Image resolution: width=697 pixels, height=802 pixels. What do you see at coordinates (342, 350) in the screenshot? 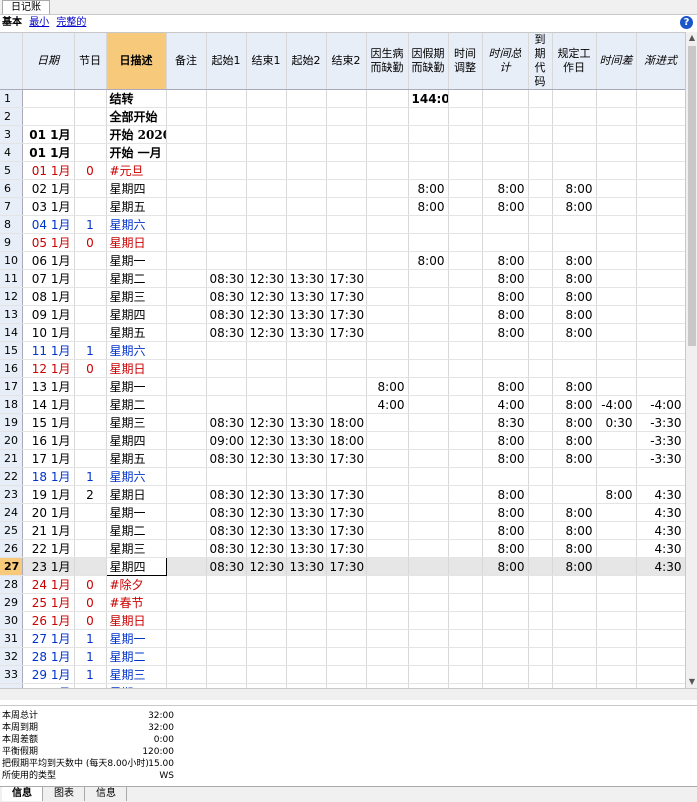
I see `table-row: 15 11 1月 1 星期六` at bounding box center [342, 350].